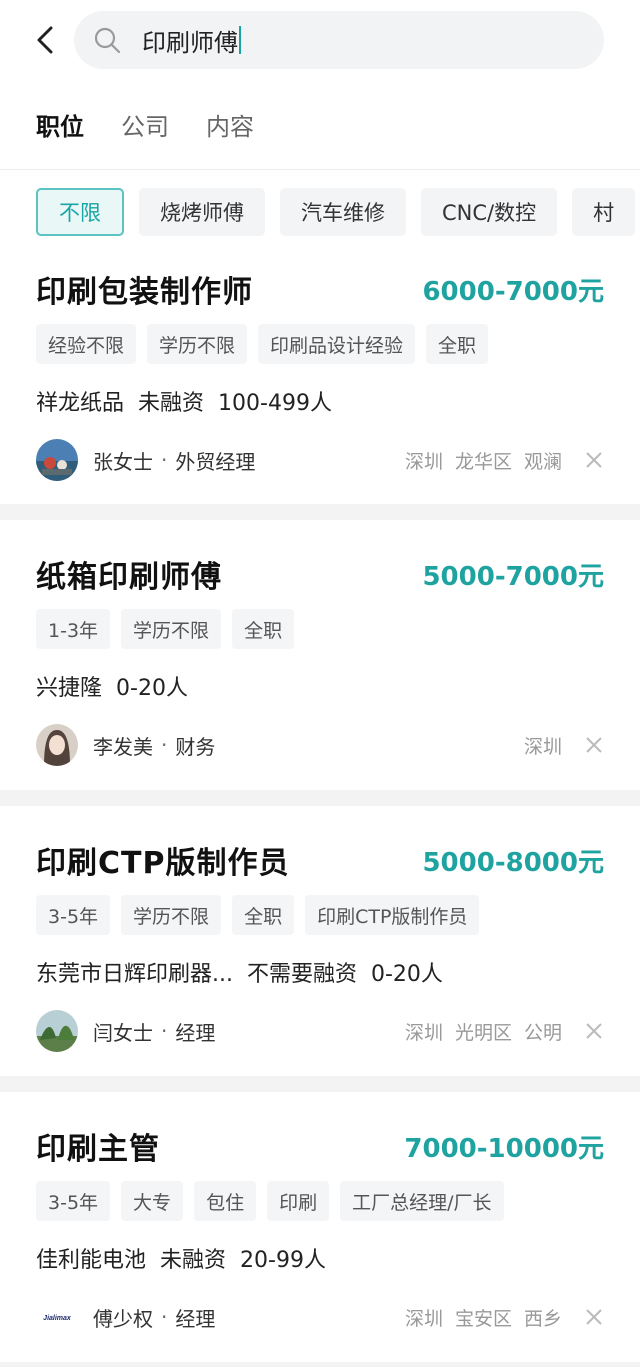 This screenshot has height=1367, width=640. What do you see at coordinates (513, 862) in the screenshot?
I see `salary: 5000-8000元` at bounding box center [513, 862].